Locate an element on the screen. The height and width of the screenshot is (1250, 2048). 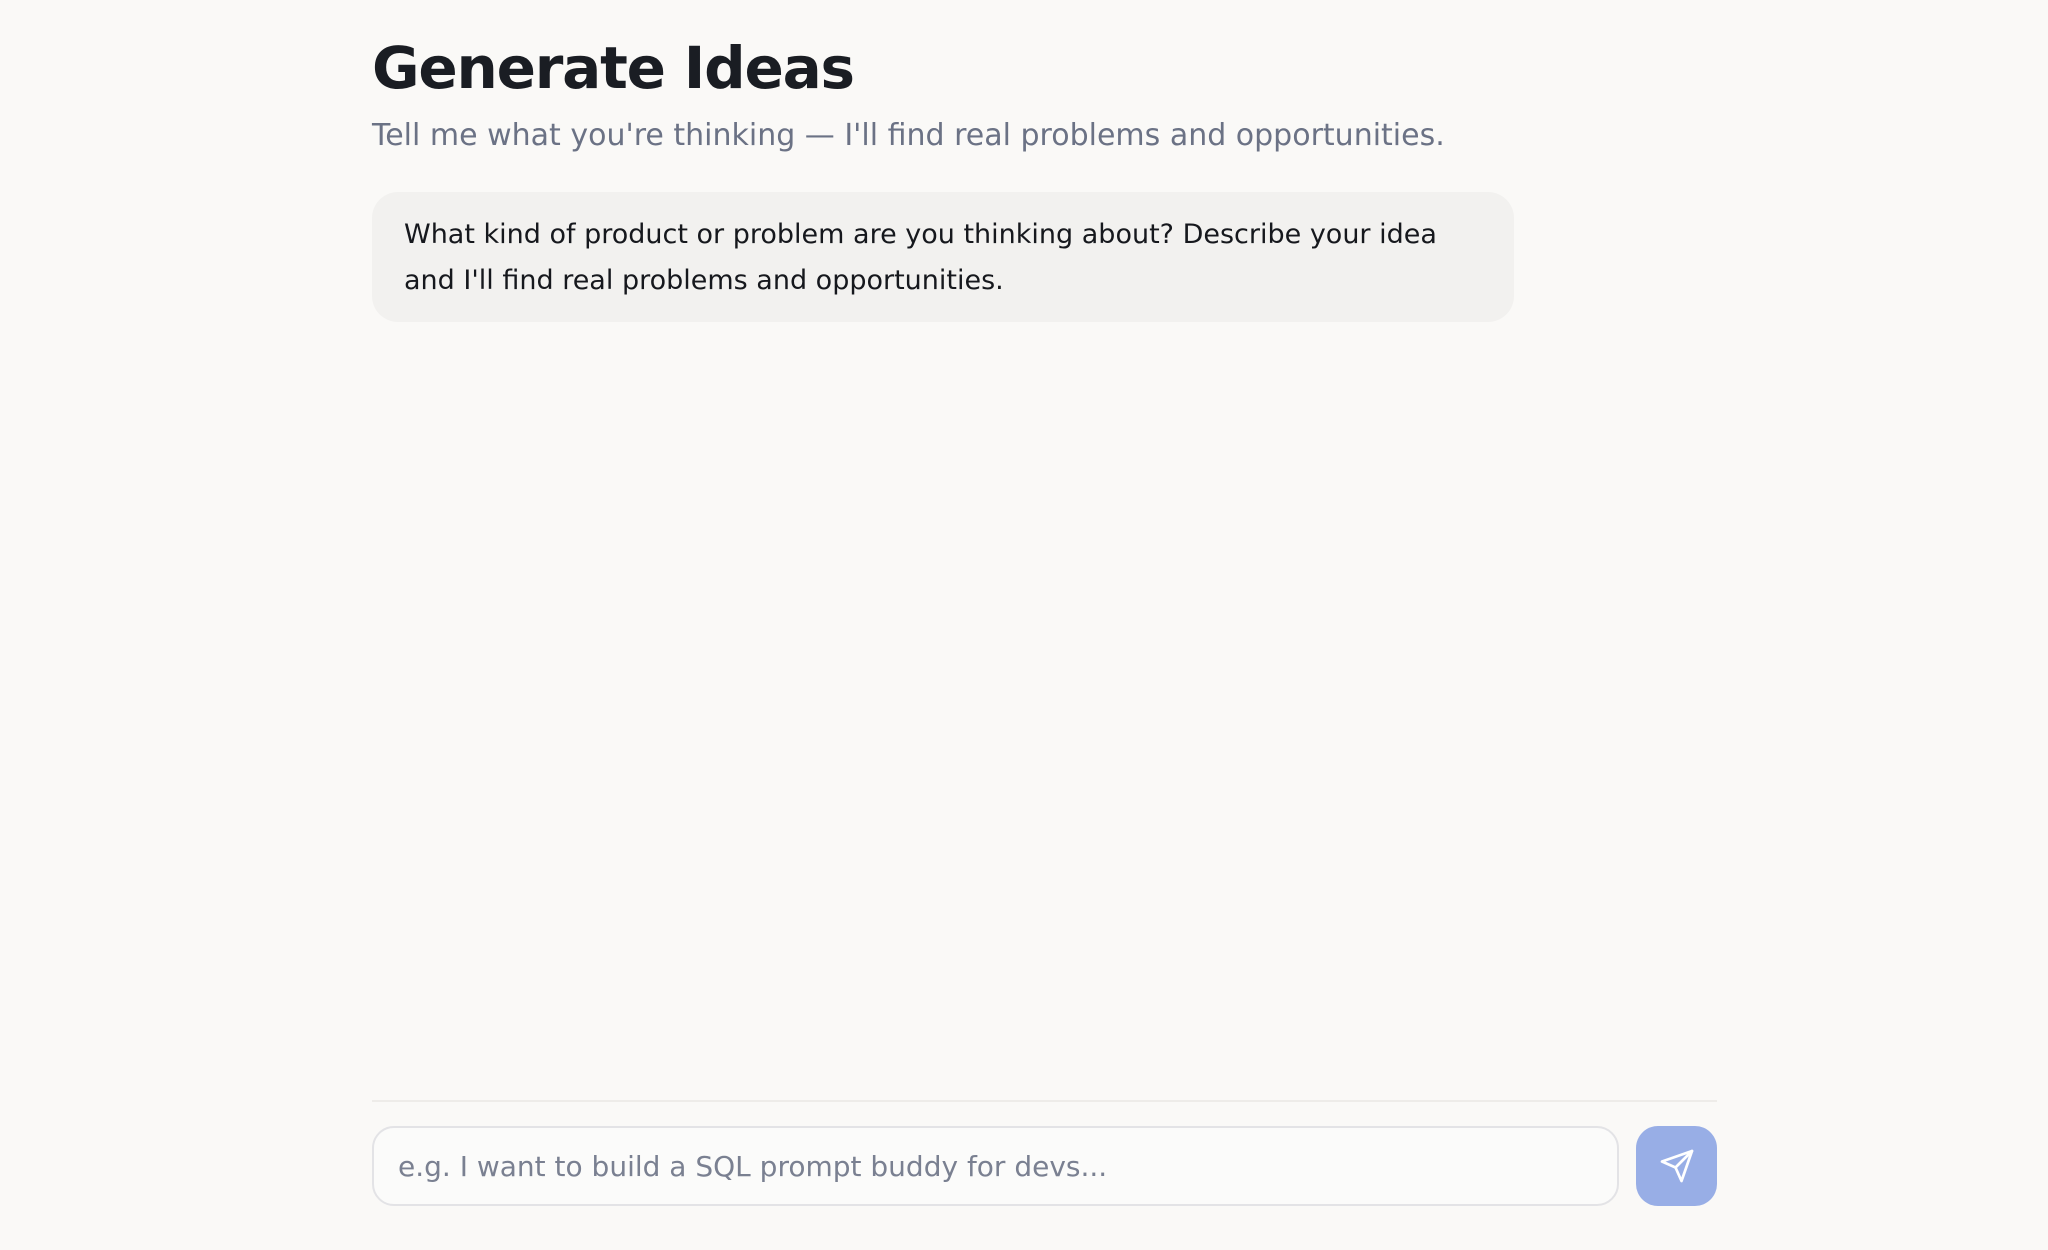
page-title: Generate Ideas is located at coordinates (613, 68).